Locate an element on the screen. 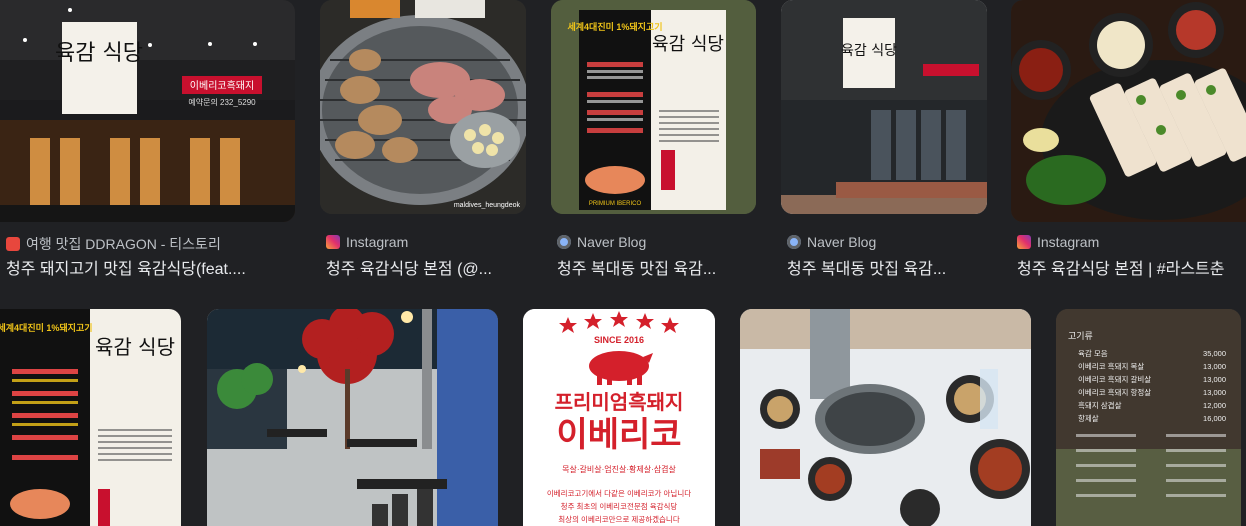 Image resolution: width=1246 pixels, height=526 pixels. result-image-2: maldives_heungdeok is located at coordinates (423, 107).